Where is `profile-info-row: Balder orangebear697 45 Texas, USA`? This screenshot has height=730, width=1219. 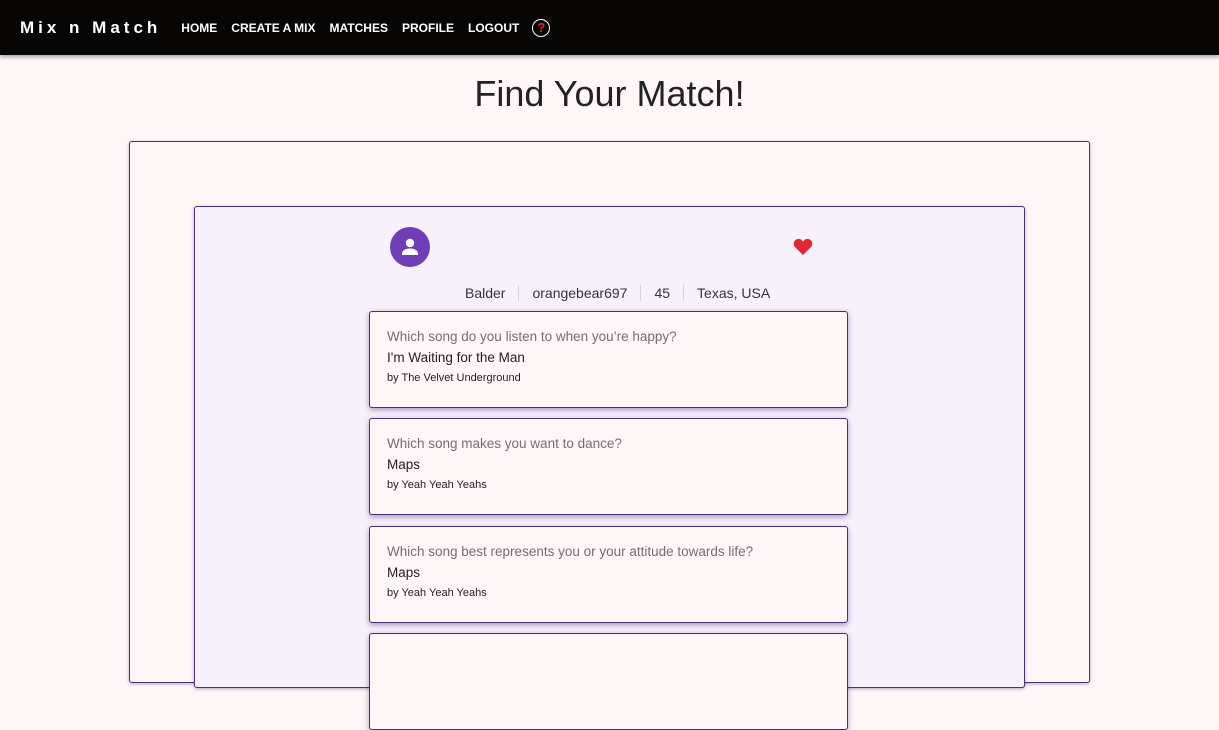 profile-info-row: Balder orangebear697 45 Texas, USA is located at coordinates (617, 293).